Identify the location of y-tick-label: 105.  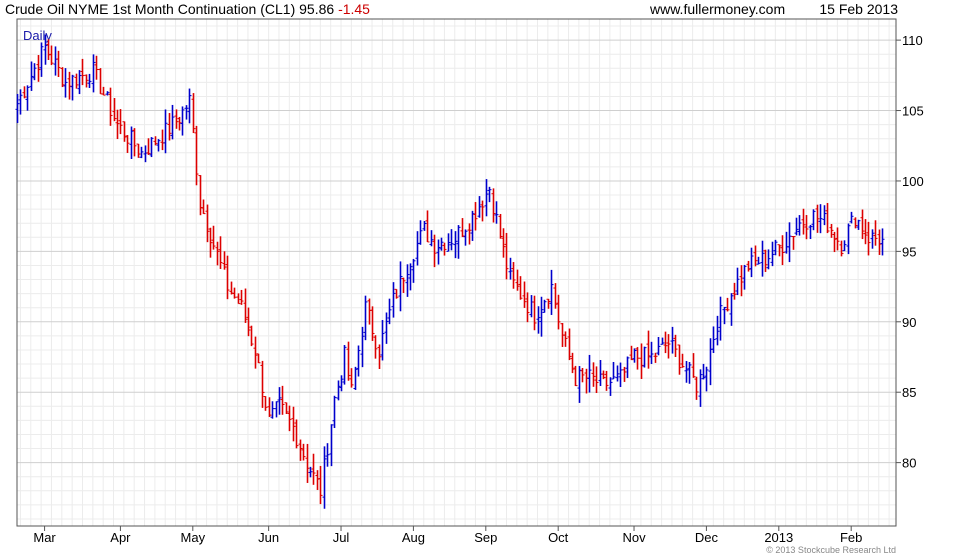
(913, 111).